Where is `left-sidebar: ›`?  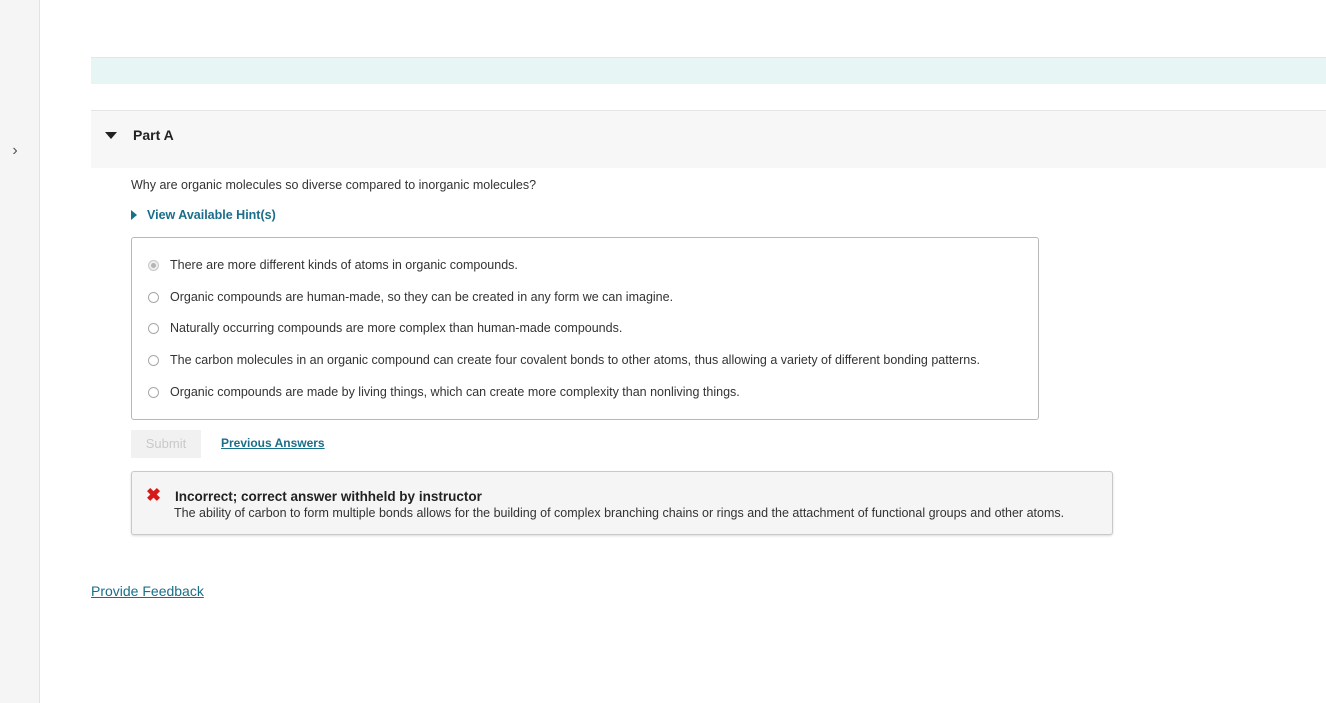
left-sidebar: › is located at coordinates (20, 351).